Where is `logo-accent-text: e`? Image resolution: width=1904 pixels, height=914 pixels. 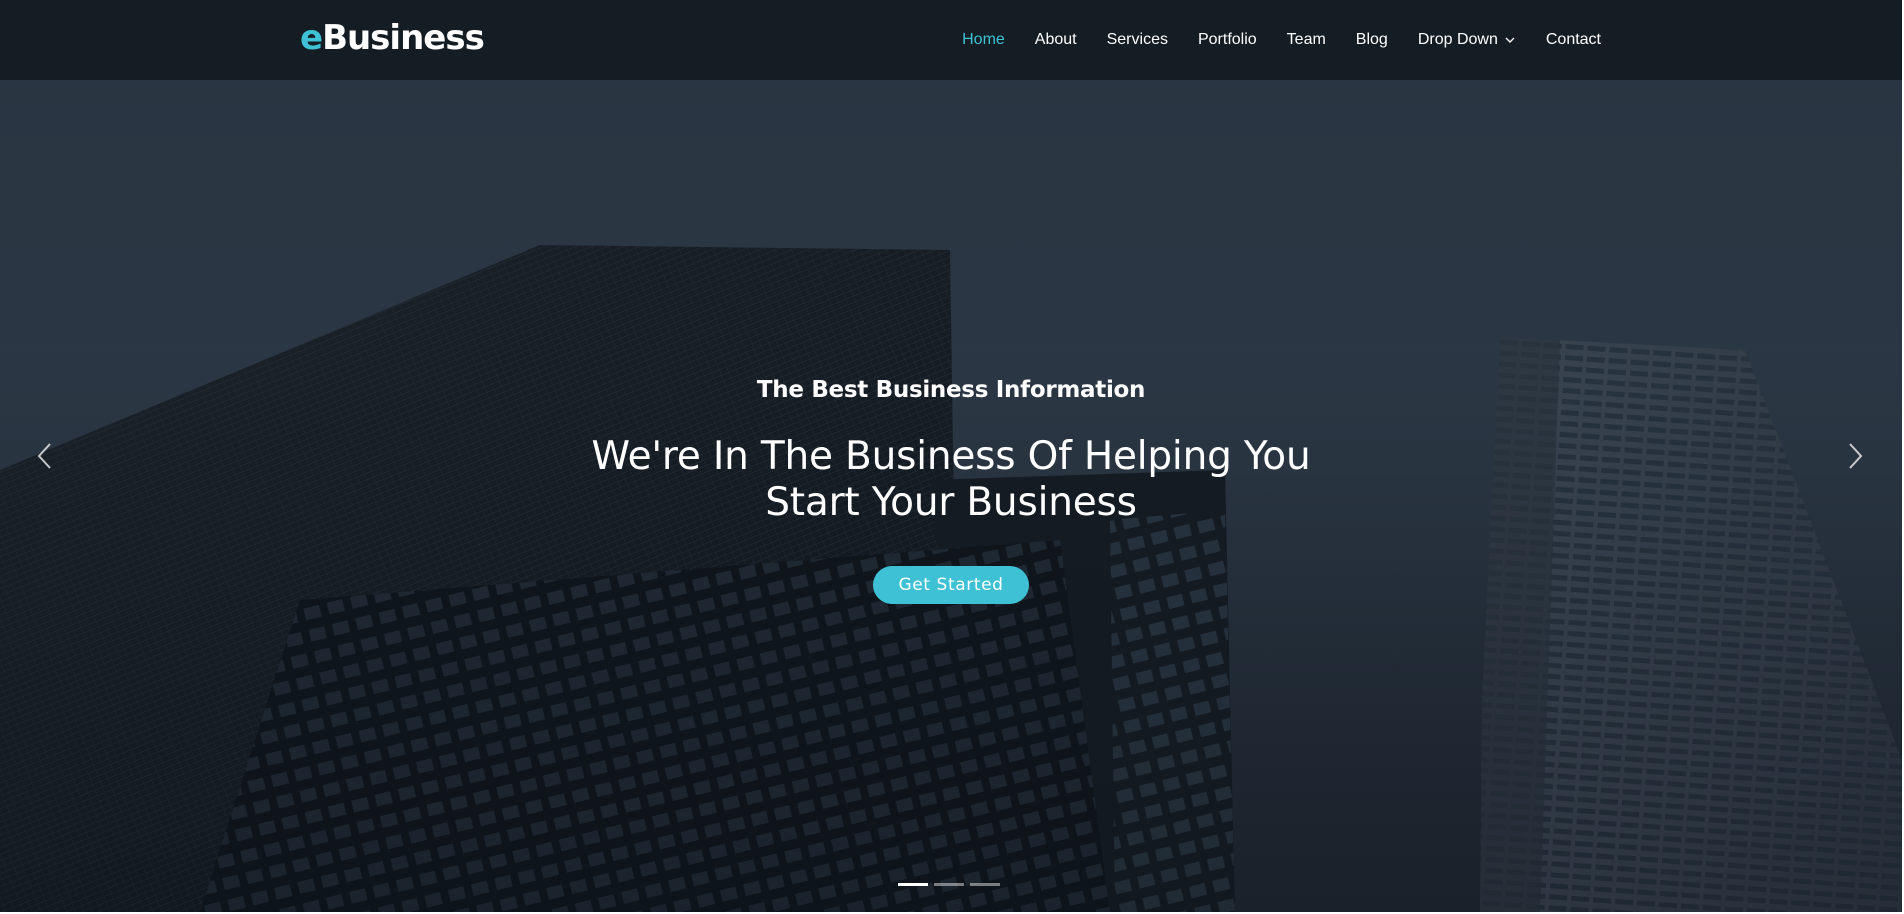
logo-accent-text: e is located at coordinates (311, 38).